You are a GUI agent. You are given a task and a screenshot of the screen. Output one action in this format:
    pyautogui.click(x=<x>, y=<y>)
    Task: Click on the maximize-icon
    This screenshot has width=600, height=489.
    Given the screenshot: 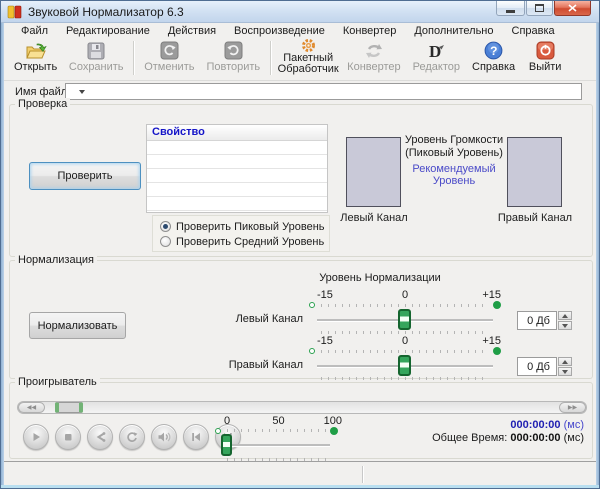 What is the action you would take?
    pyautogui.click(x=539, y=8)
    